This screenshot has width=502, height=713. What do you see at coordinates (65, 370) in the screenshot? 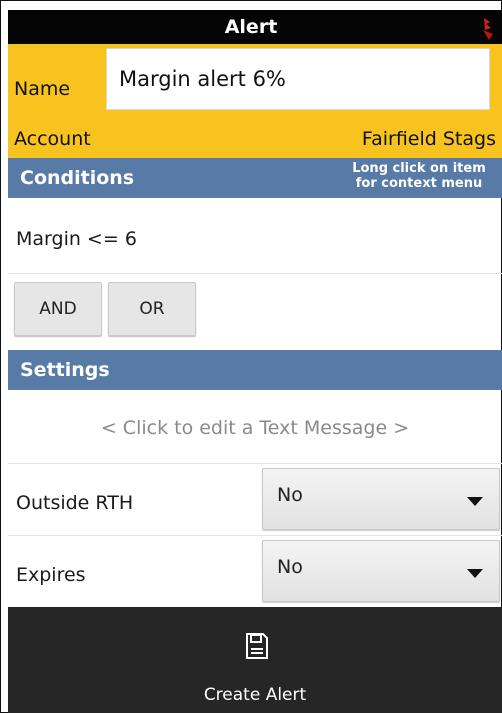
I see `settings-title: Settings` at bounding box center [65, 370].